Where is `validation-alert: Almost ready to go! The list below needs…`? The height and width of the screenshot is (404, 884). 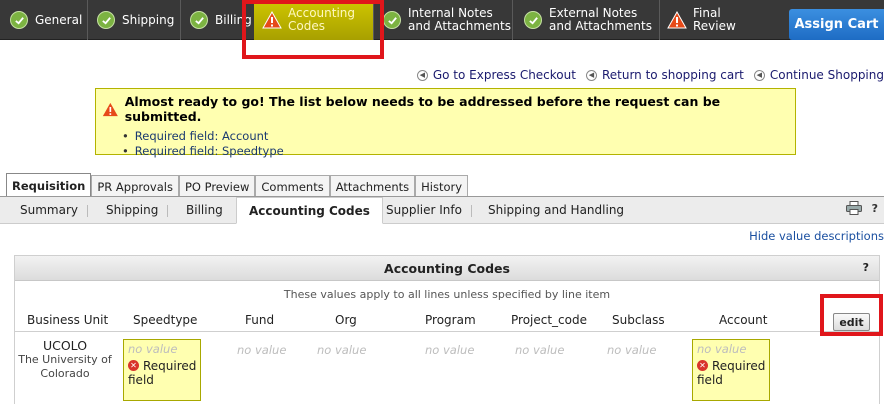
validation-alert: Almost ready to go! The list below needs… is located at coordinates (445, 123).